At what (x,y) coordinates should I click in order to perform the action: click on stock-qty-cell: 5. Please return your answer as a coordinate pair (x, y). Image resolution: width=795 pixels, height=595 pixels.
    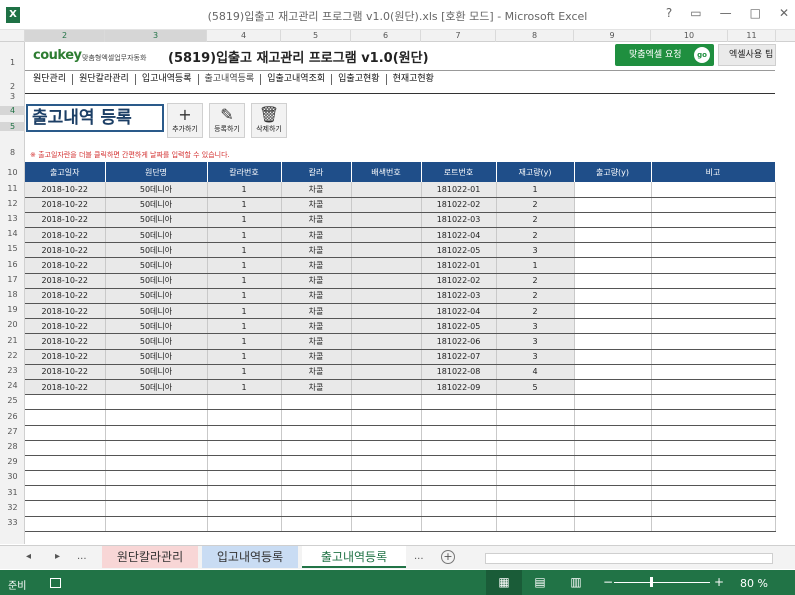
    Looking at the image, I should click on (535, 387).